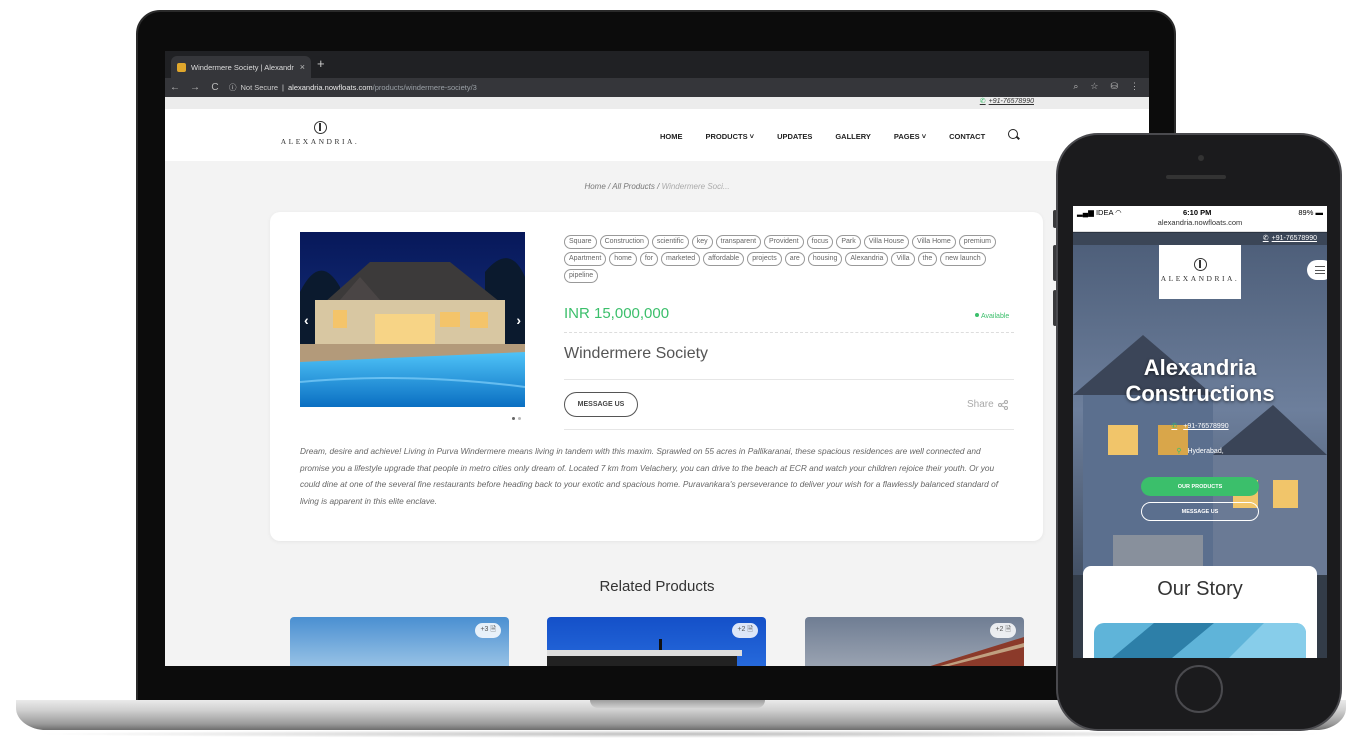 The height and width of the screenshot is (748, 1356). I want to click on product-tag: Apartment, so click(585, 259).